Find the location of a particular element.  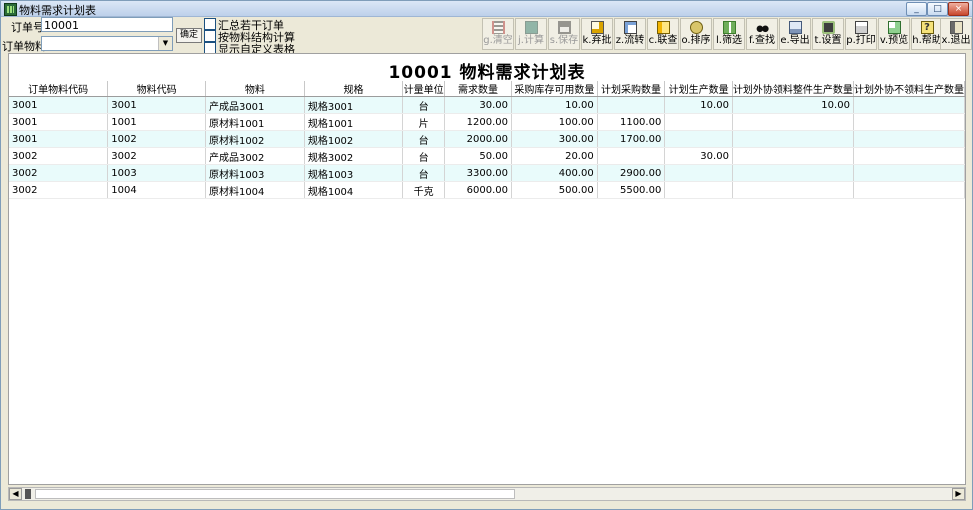

chevron-down-icon: ▼ is located at coordinates (165, 43).